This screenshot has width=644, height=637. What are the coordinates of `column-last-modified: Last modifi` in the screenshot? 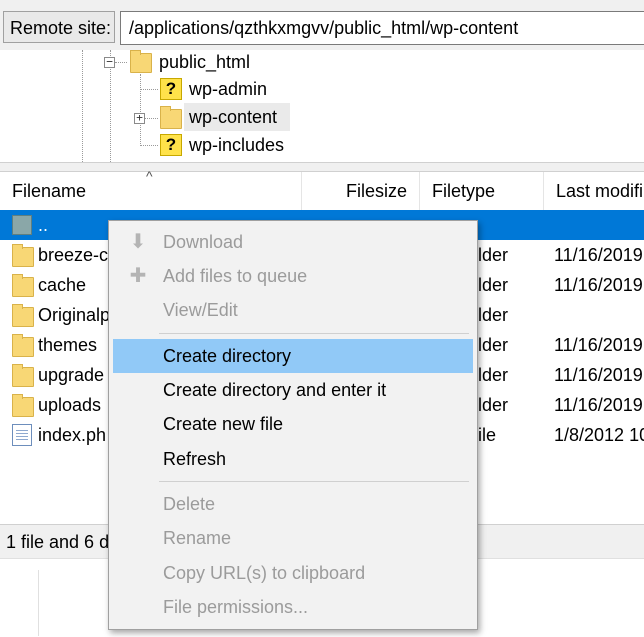 It's located at (594, 191).